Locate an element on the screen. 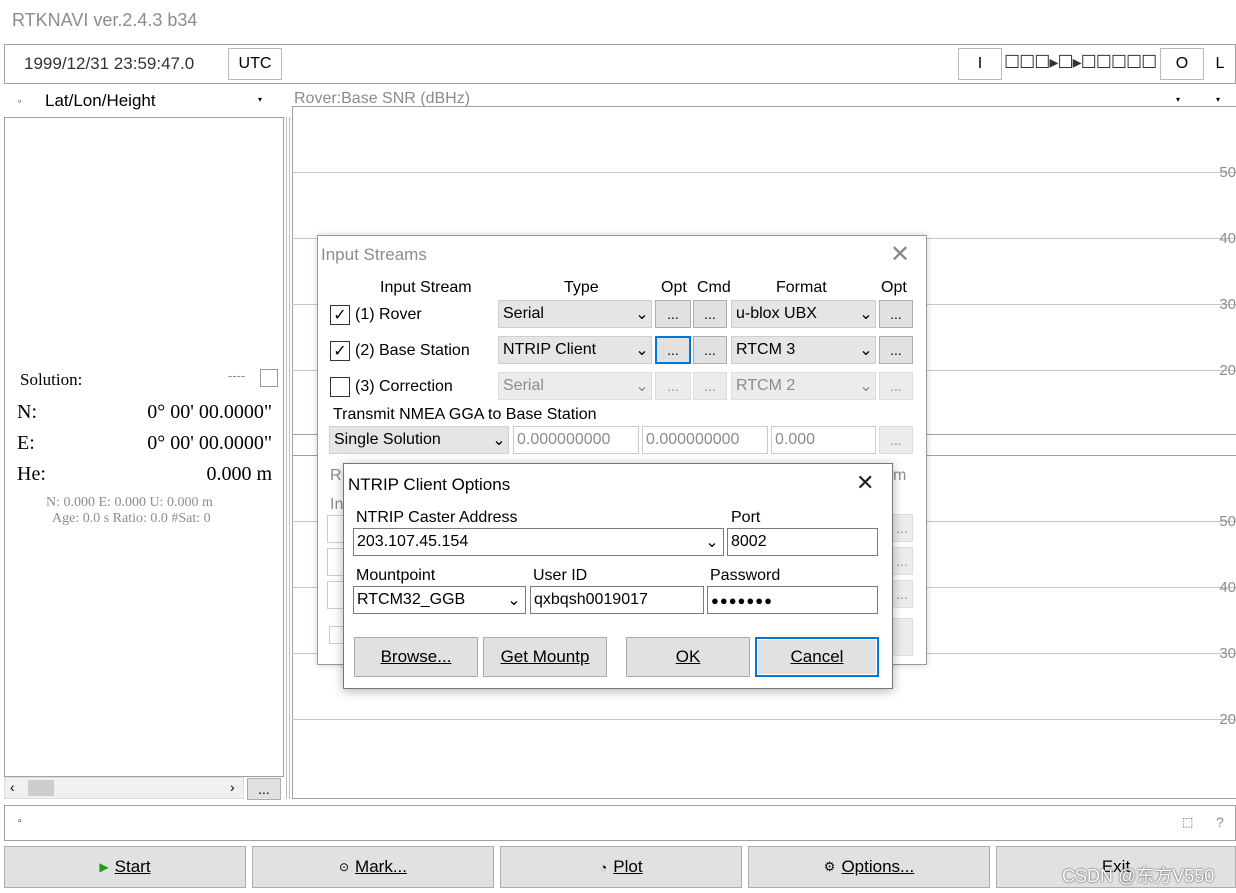  hidden-label-in: In is located at coordinates (337, 504).